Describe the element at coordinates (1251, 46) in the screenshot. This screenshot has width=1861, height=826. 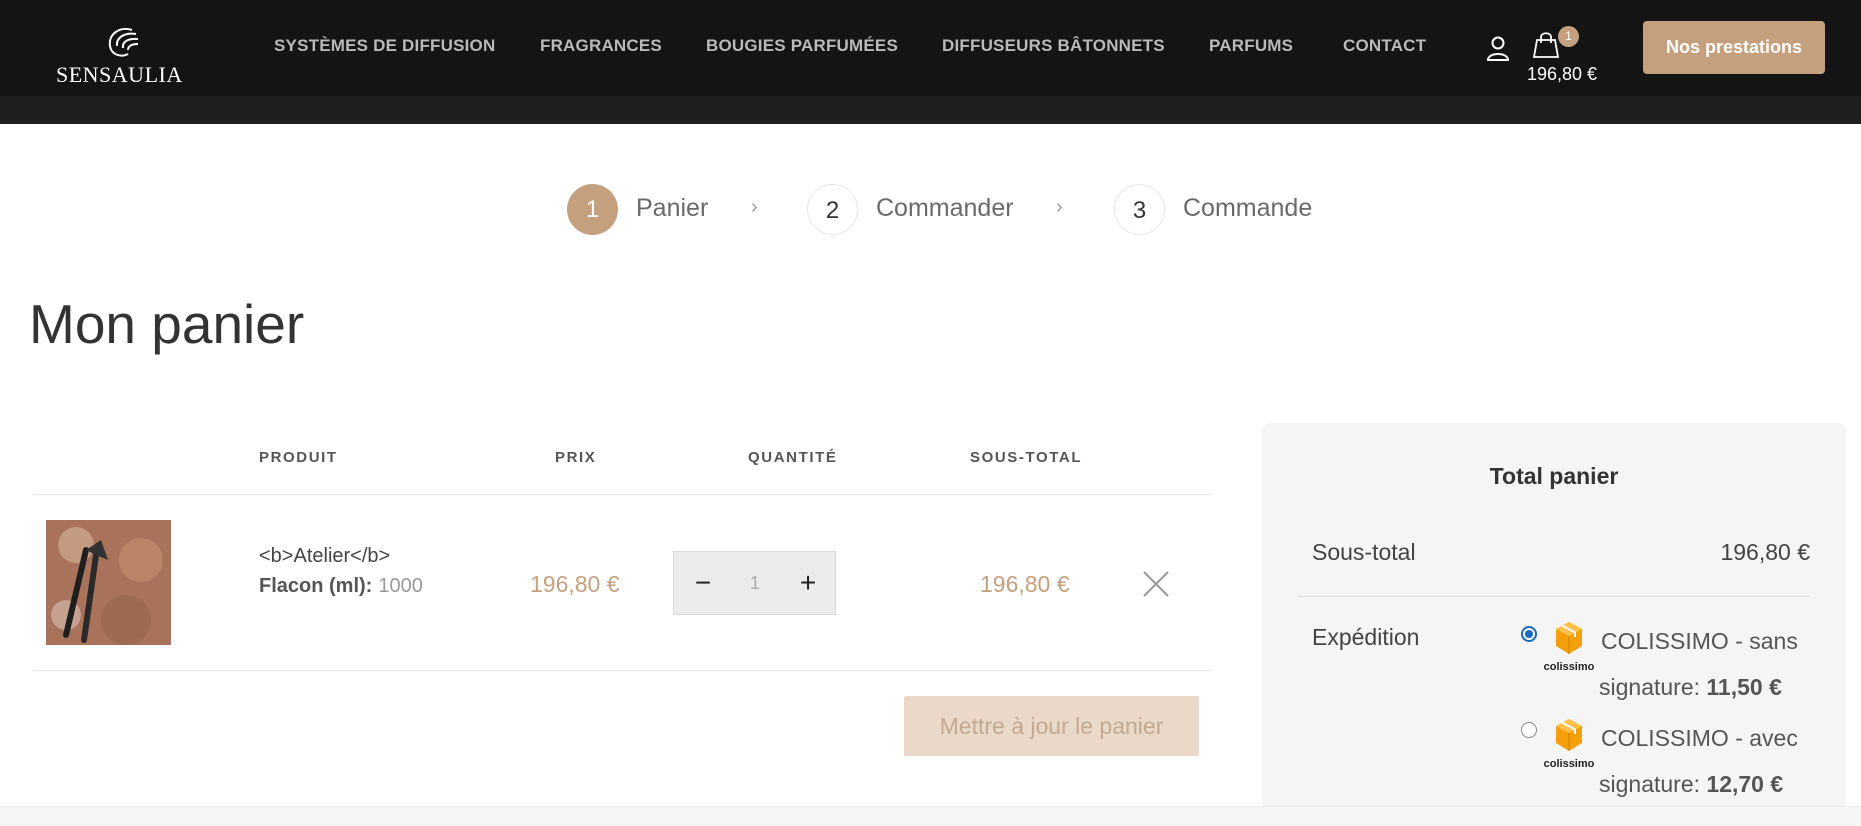
I see `nav-parfums: PARFUMS` at that location.